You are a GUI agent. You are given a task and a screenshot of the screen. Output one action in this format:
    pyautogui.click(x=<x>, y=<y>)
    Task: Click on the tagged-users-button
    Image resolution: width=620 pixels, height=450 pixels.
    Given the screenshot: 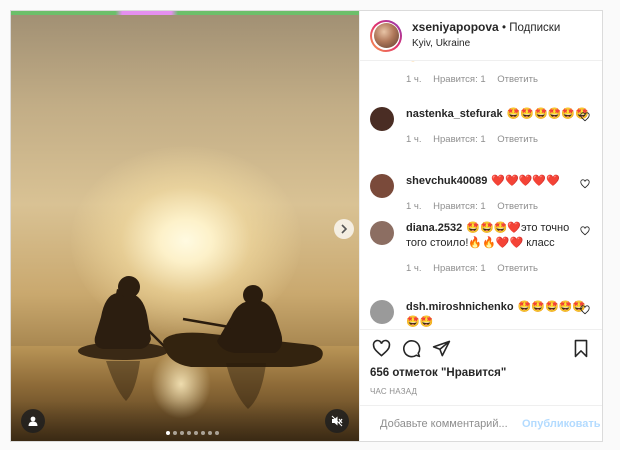 What is the action you would take?
    pyautogui.click(x=33, y=421)
    